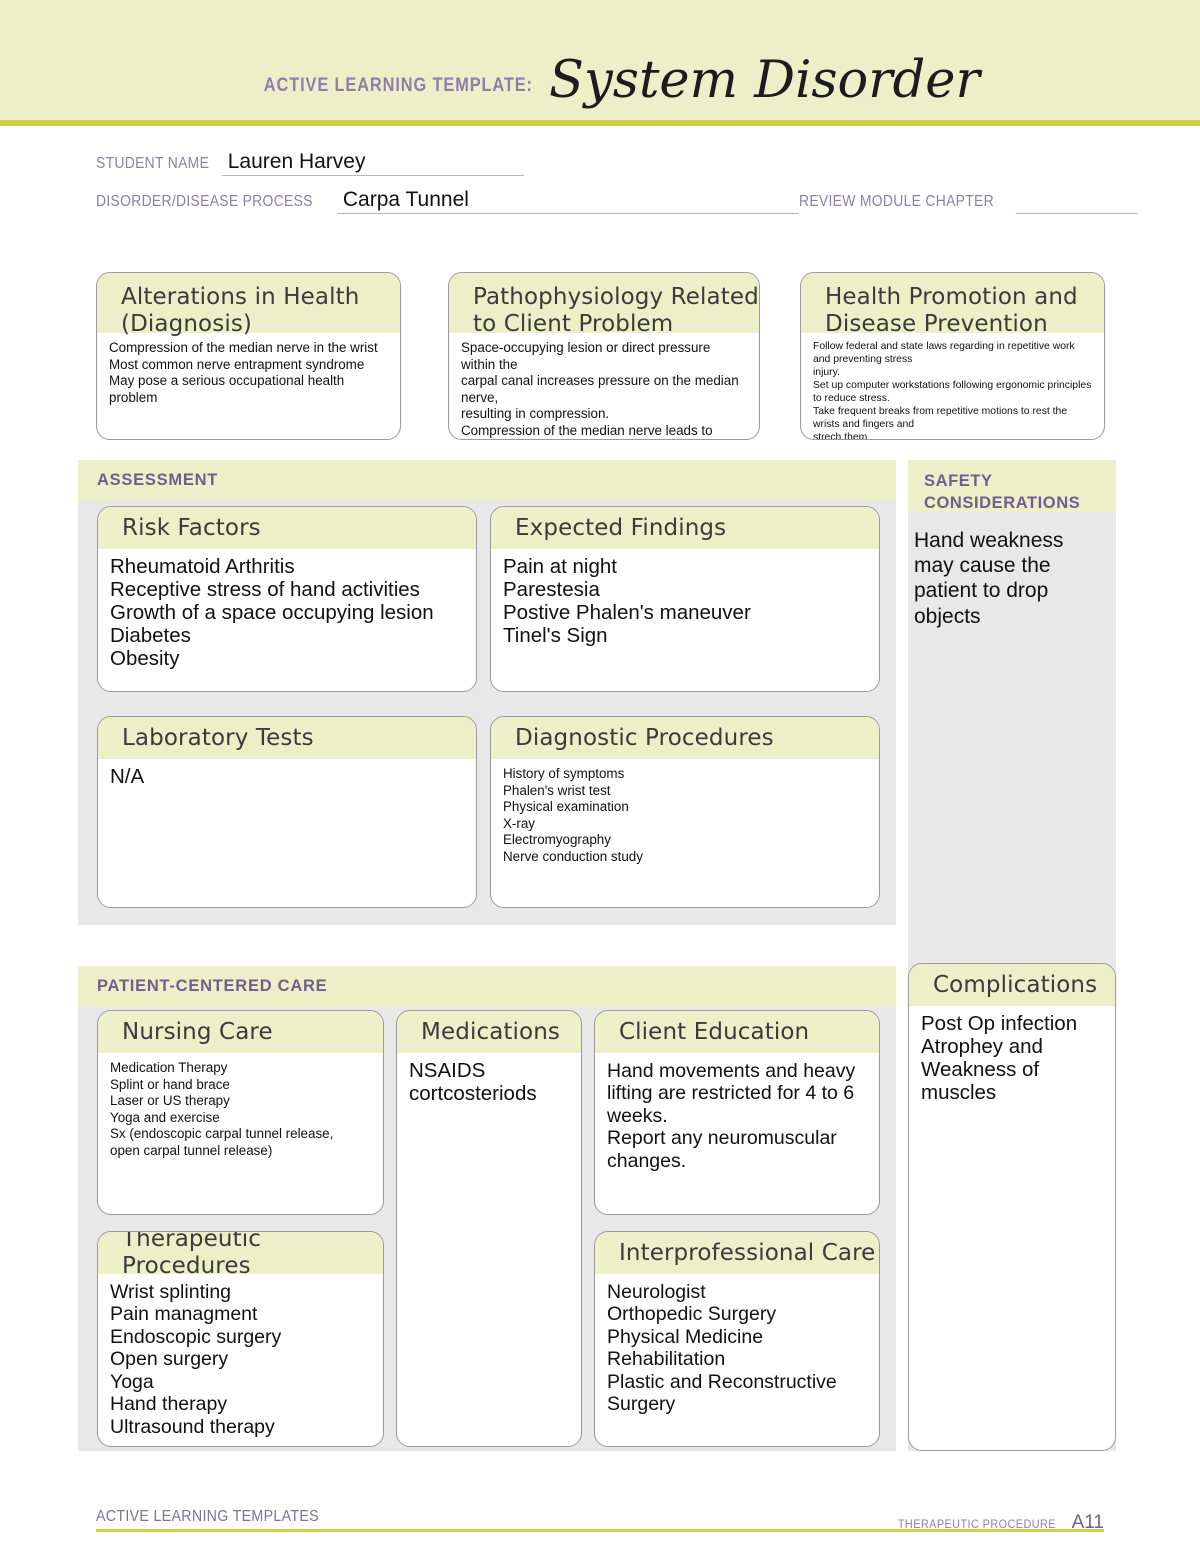  I want to click on assessment-banner-label: ASSESSMENT, so click(158, 480).